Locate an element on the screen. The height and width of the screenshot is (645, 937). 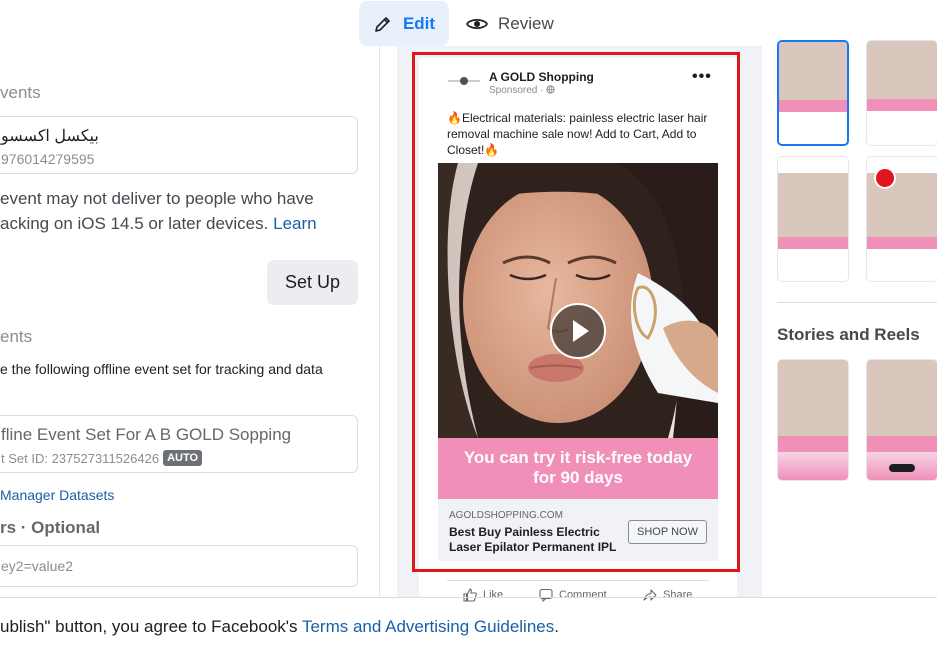
panel-divider is located at coordinates (379, 321).